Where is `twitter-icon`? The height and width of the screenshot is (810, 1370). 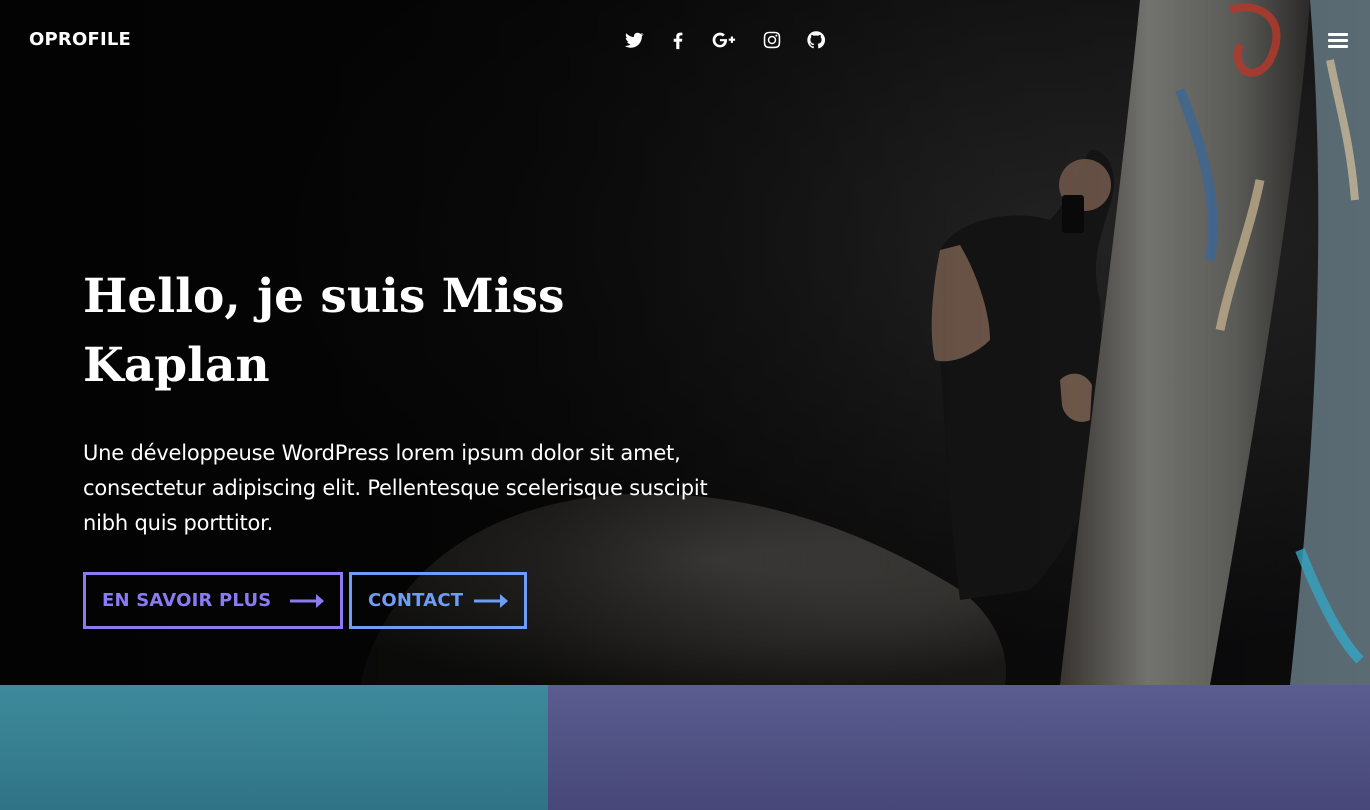
twitter-icon is located at coordinates (634, 40).